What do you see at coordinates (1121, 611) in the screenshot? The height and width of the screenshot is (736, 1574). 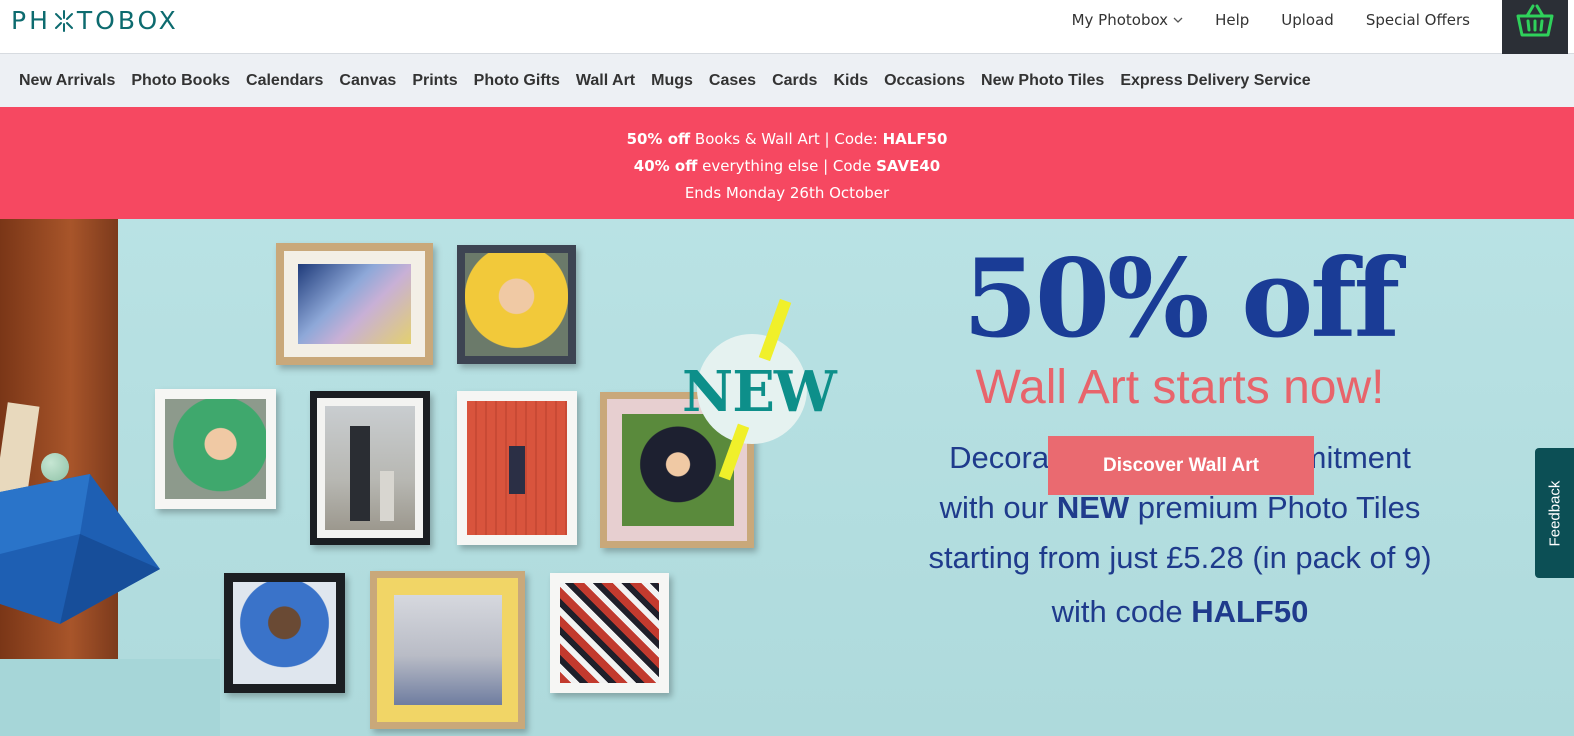 I see `hero-code-pre: with code` at bounding box center [1121, 611].